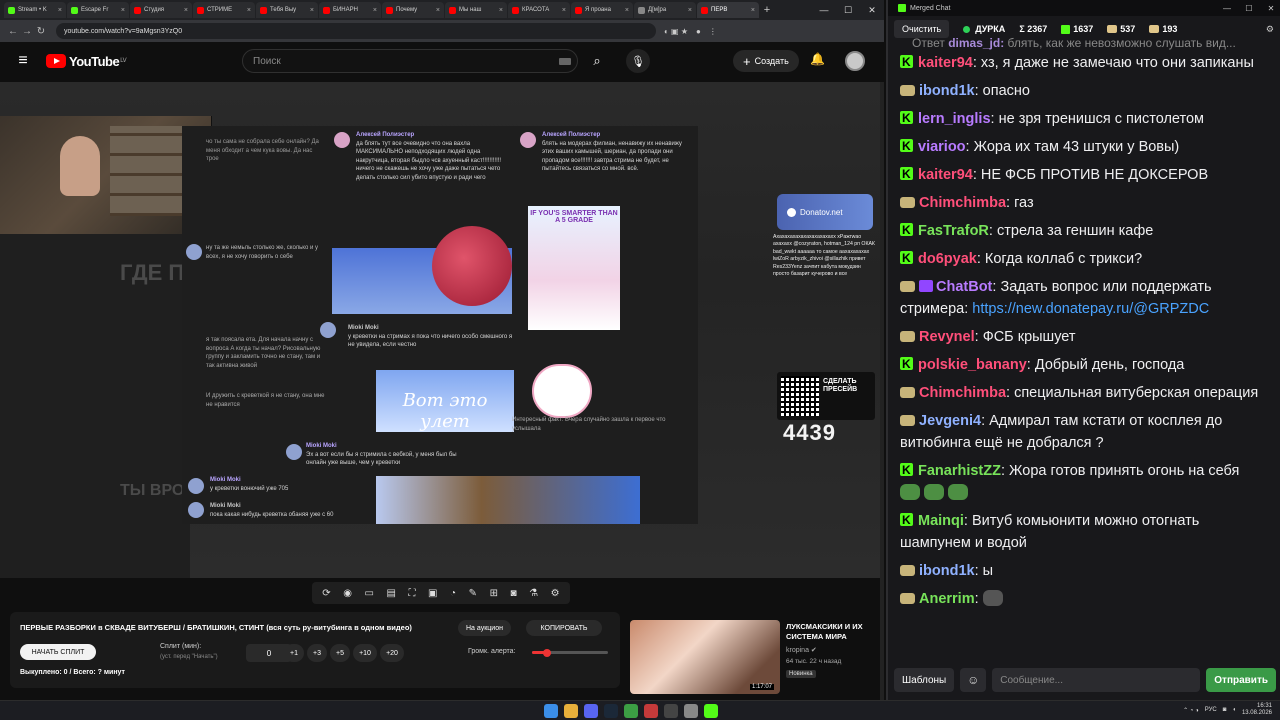 The height and width of the screenshot is (720, 1280). I want to click on camera-icon: ◙, so click(514, 593).